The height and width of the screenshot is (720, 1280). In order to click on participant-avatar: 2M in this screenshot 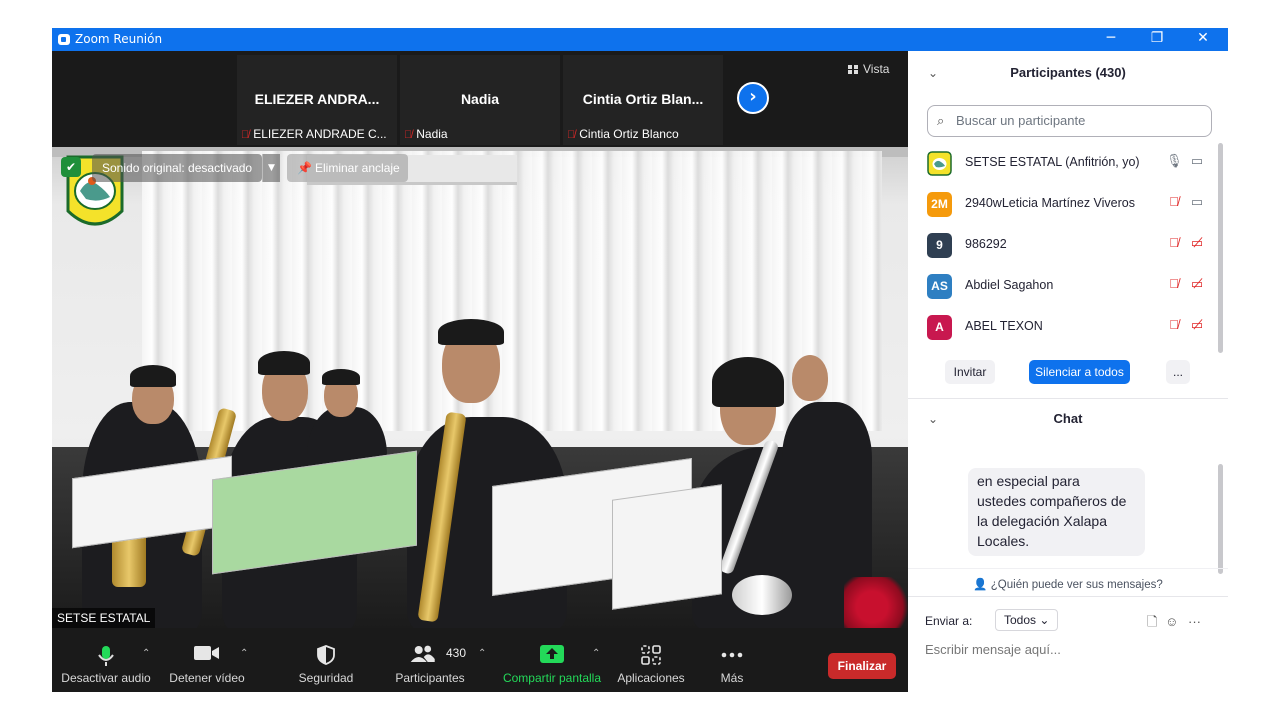, I will do `click(939, 204)`.